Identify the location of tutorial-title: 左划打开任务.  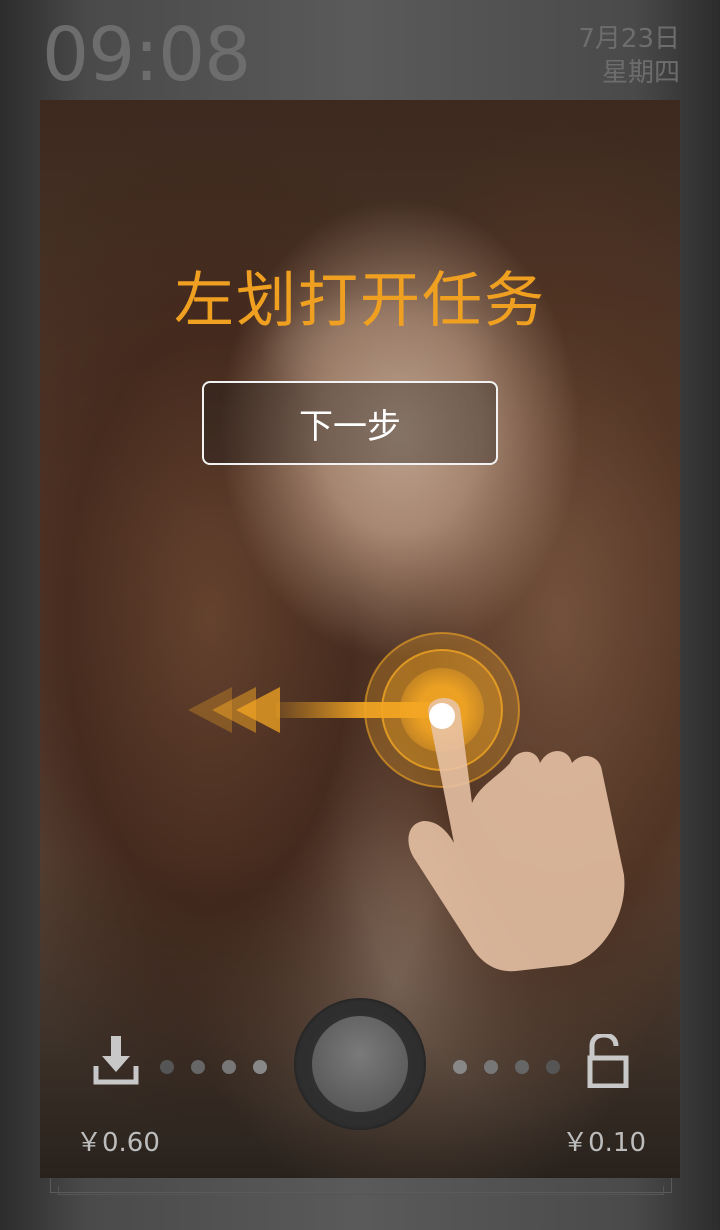
(360, 301).